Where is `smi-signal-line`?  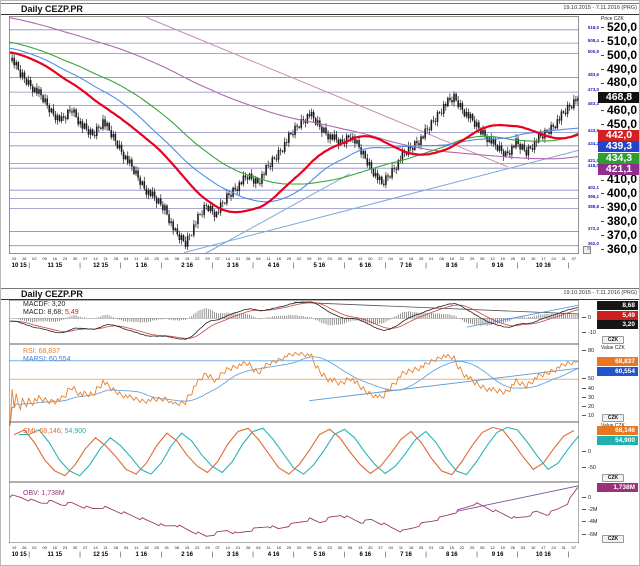
smi-signal-line is located at coordinates (298, 451).